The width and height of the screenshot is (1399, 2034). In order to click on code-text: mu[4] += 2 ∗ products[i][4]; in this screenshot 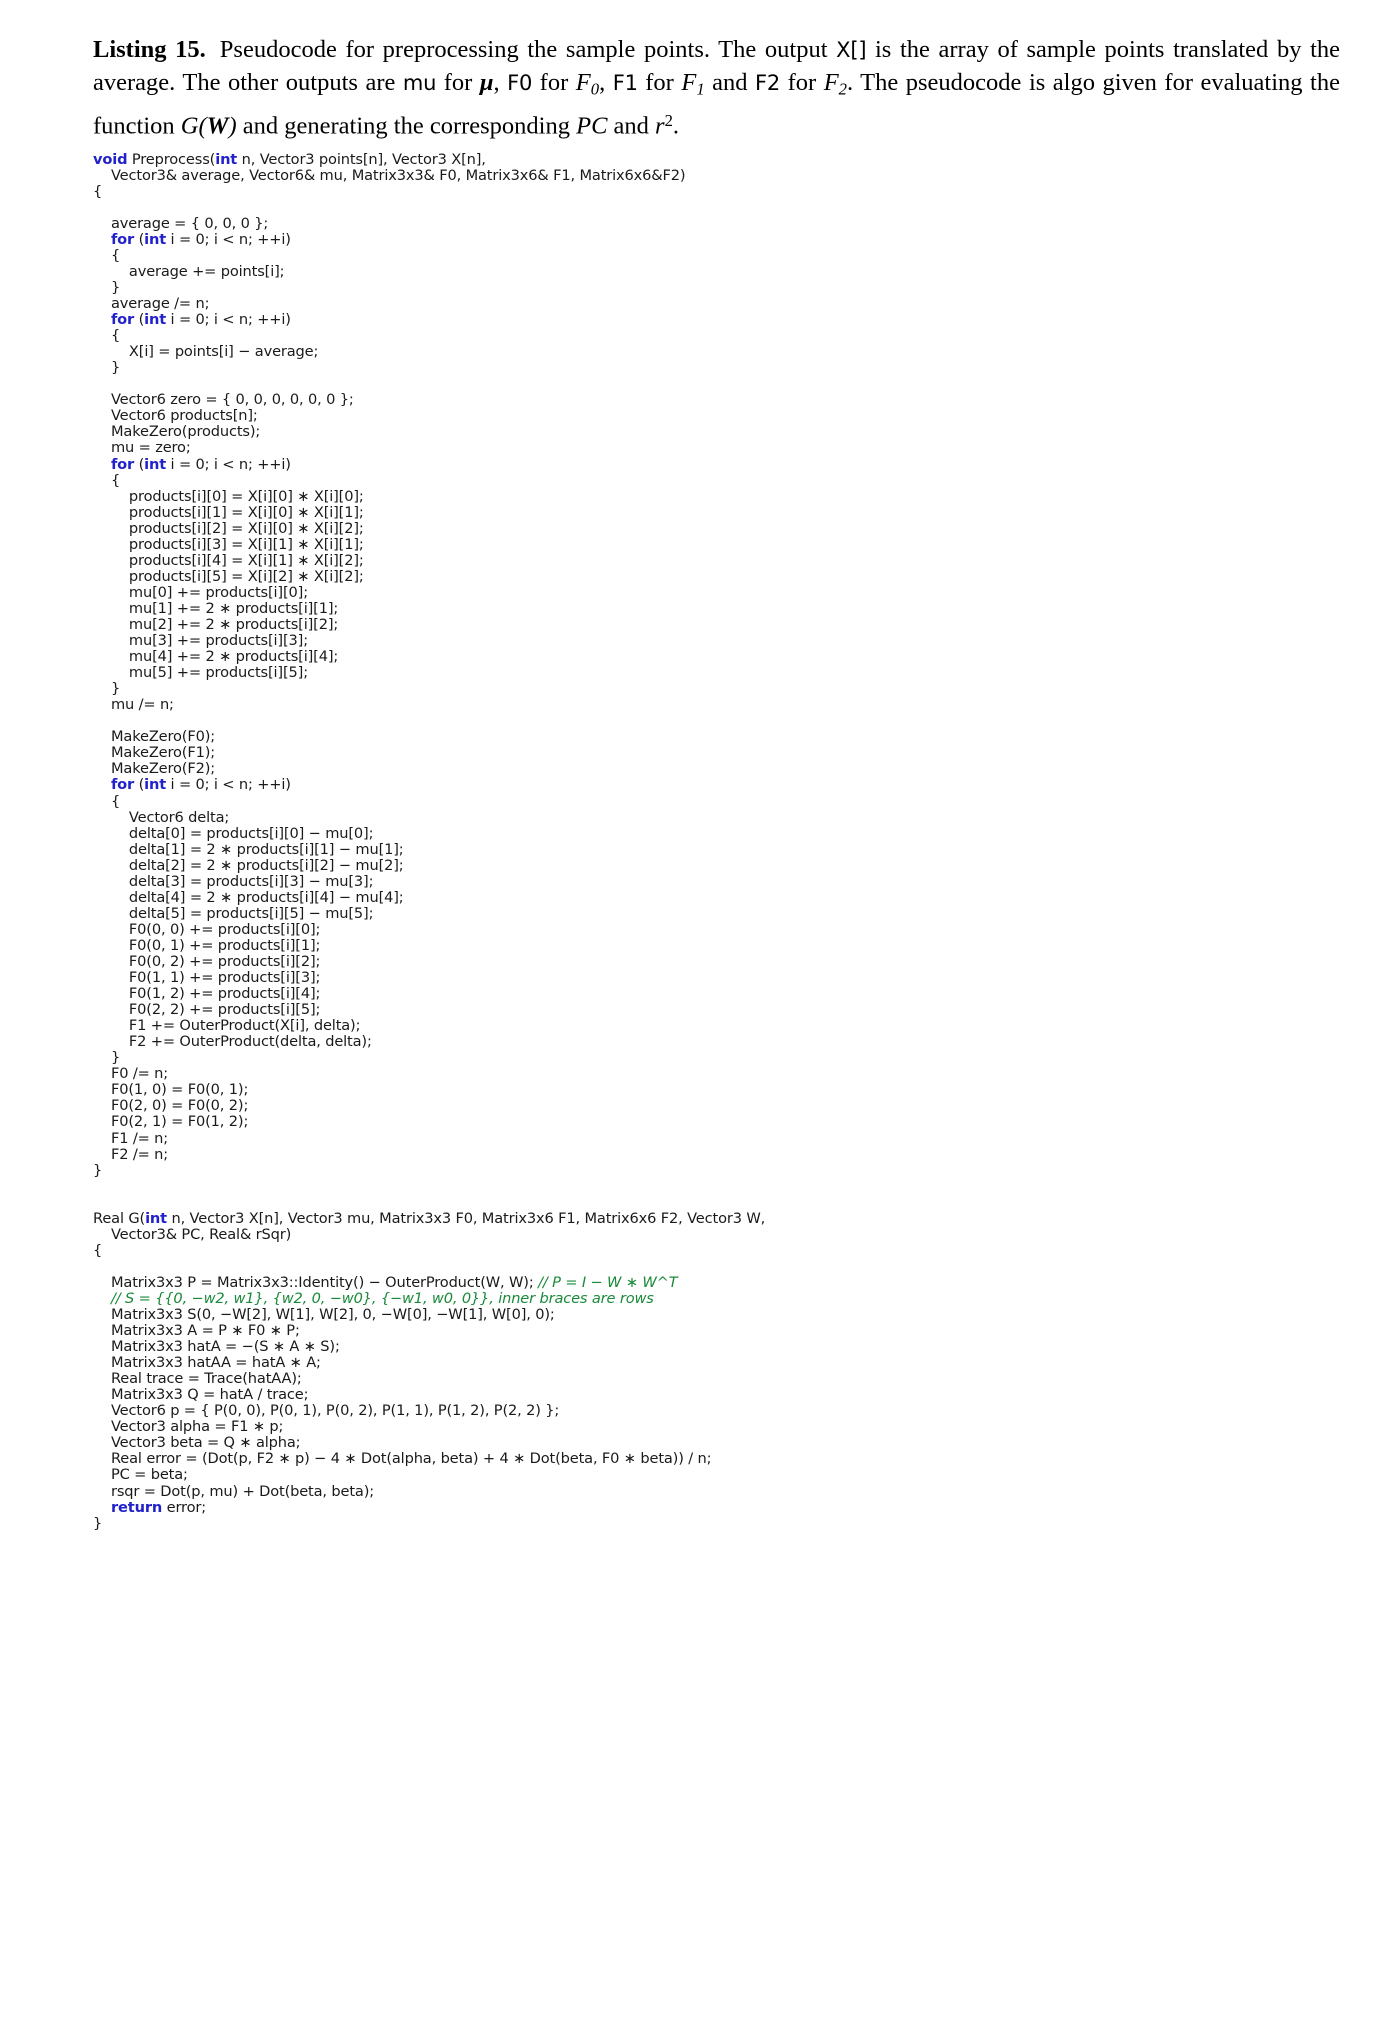, I will do `click(233, 657)`.